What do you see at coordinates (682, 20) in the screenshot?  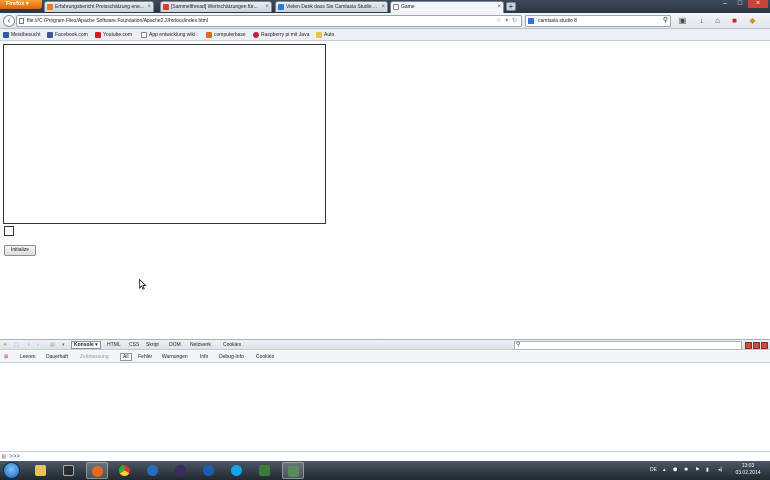 I see `bookmarks-menu-icon: ▣` at bounding box center [682, 20].